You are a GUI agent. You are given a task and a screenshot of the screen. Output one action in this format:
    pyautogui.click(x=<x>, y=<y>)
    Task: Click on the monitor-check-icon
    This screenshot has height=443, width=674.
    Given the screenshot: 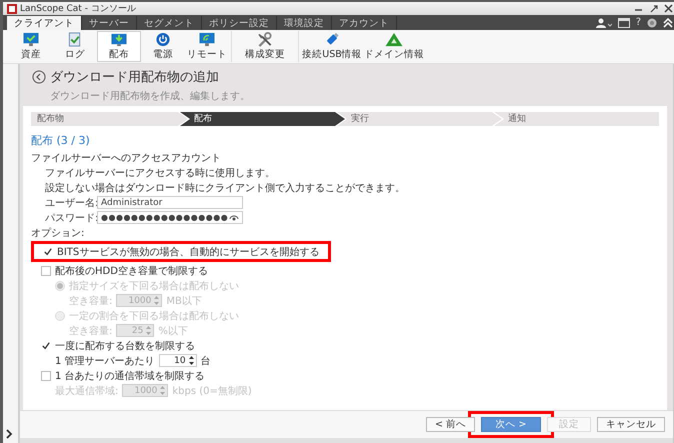 What is the action you would take?
    pyautogui.click(x=31, y=39)
    